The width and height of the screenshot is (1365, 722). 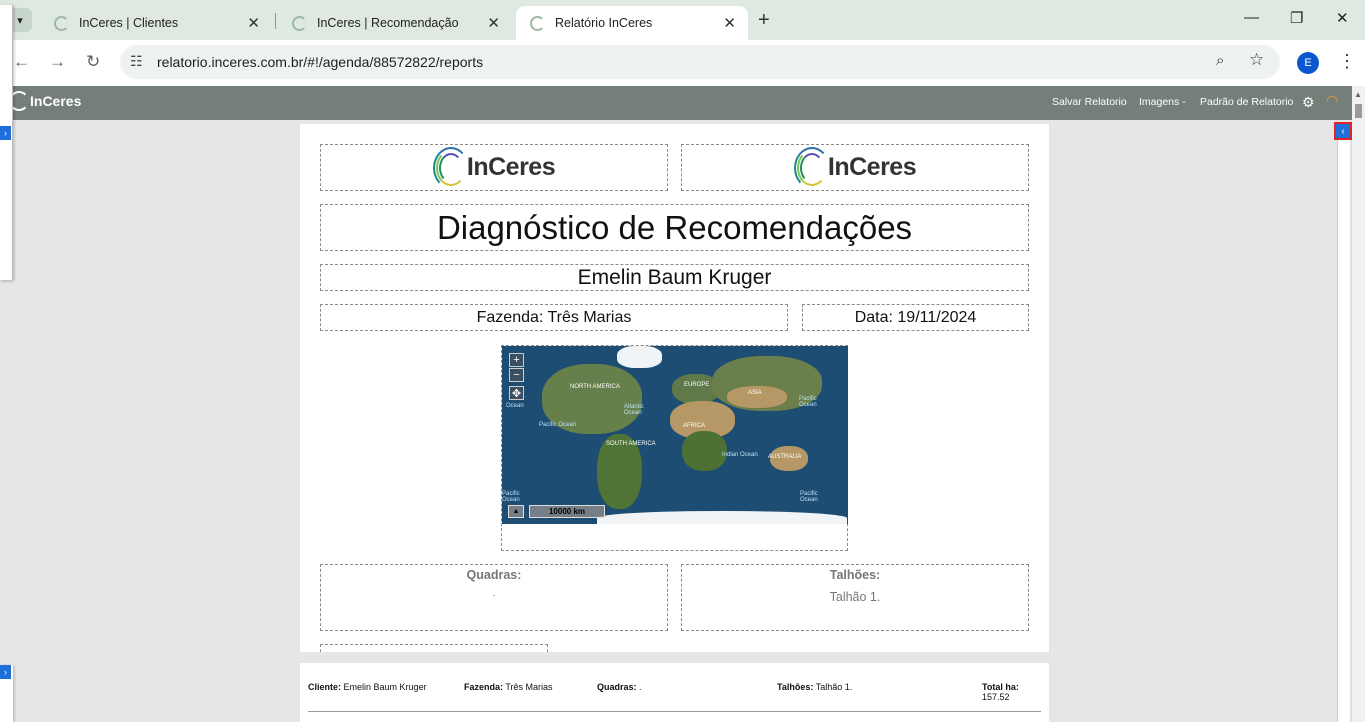 What do you see at coordinates (595, 387) in the screenshot?
I see `map-label: NORTH AMERICA` at bounding box center [595, 387].